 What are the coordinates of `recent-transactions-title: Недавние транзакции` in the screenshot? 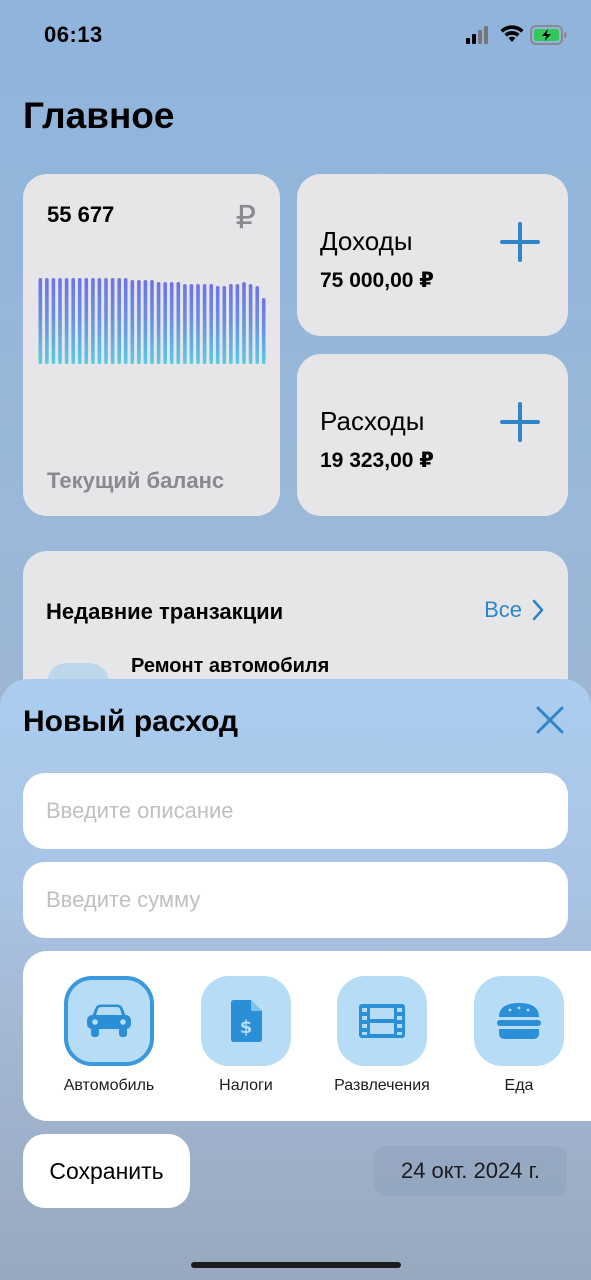 It's located at (165, 611).